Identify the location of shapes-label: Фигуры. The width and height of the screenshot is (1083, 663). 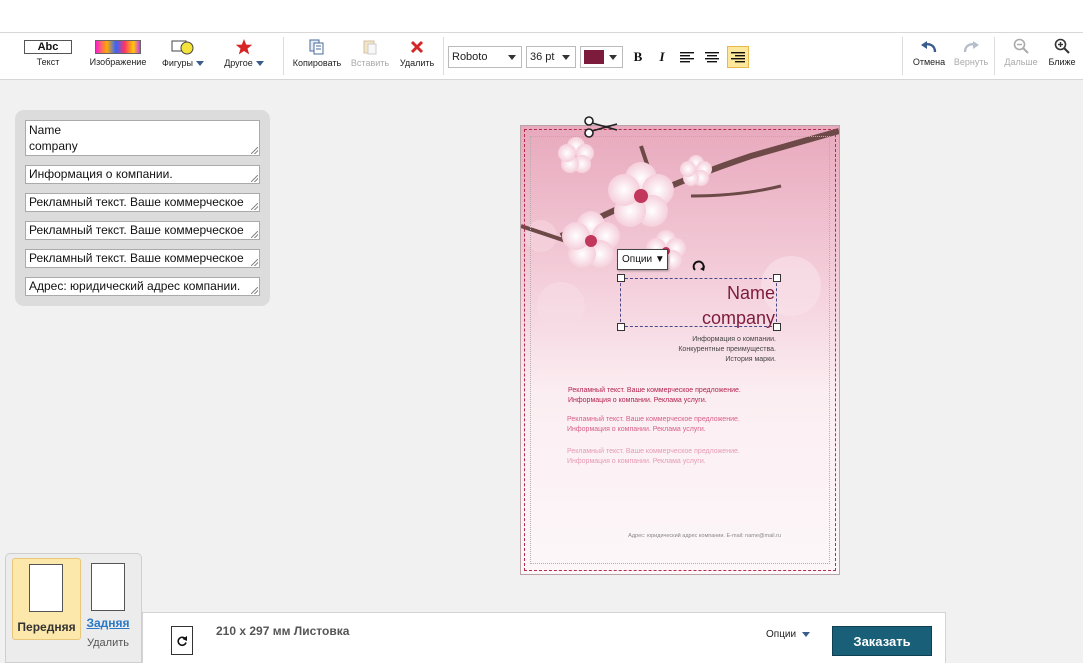
(177, 63).